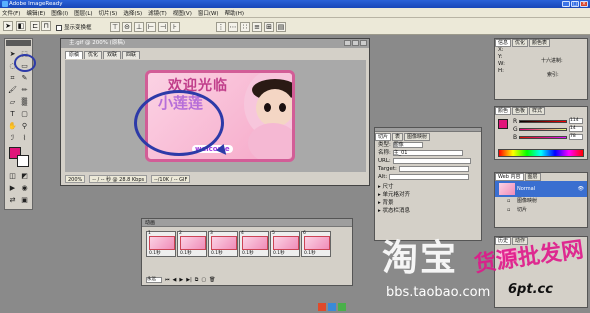 This screenshot has height=313, width=590. I want to click on section-status-message: ▸ 状态栏消息, so click(428, 211).